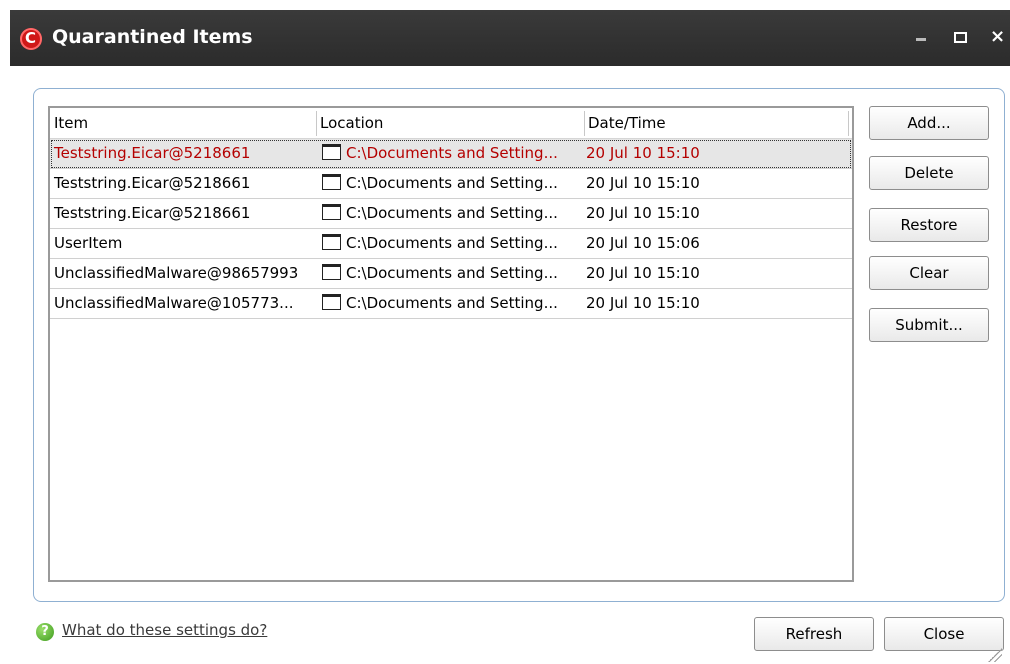 Image resolution: width=1010 pixels, height=664 pixels. Describe the element at coordinates (960, 37) in the screenshot. I see `maximize-button` at that location.